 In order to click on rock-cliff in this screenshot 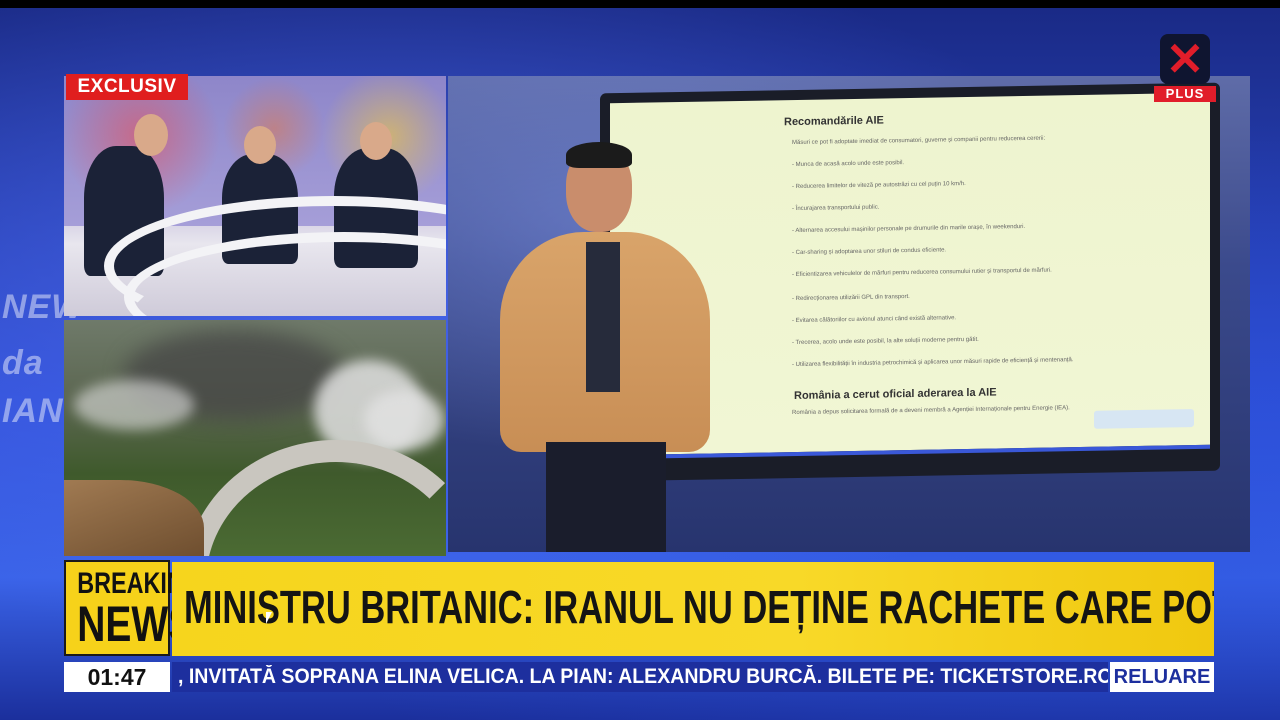, I will do `click(134, 518)`.